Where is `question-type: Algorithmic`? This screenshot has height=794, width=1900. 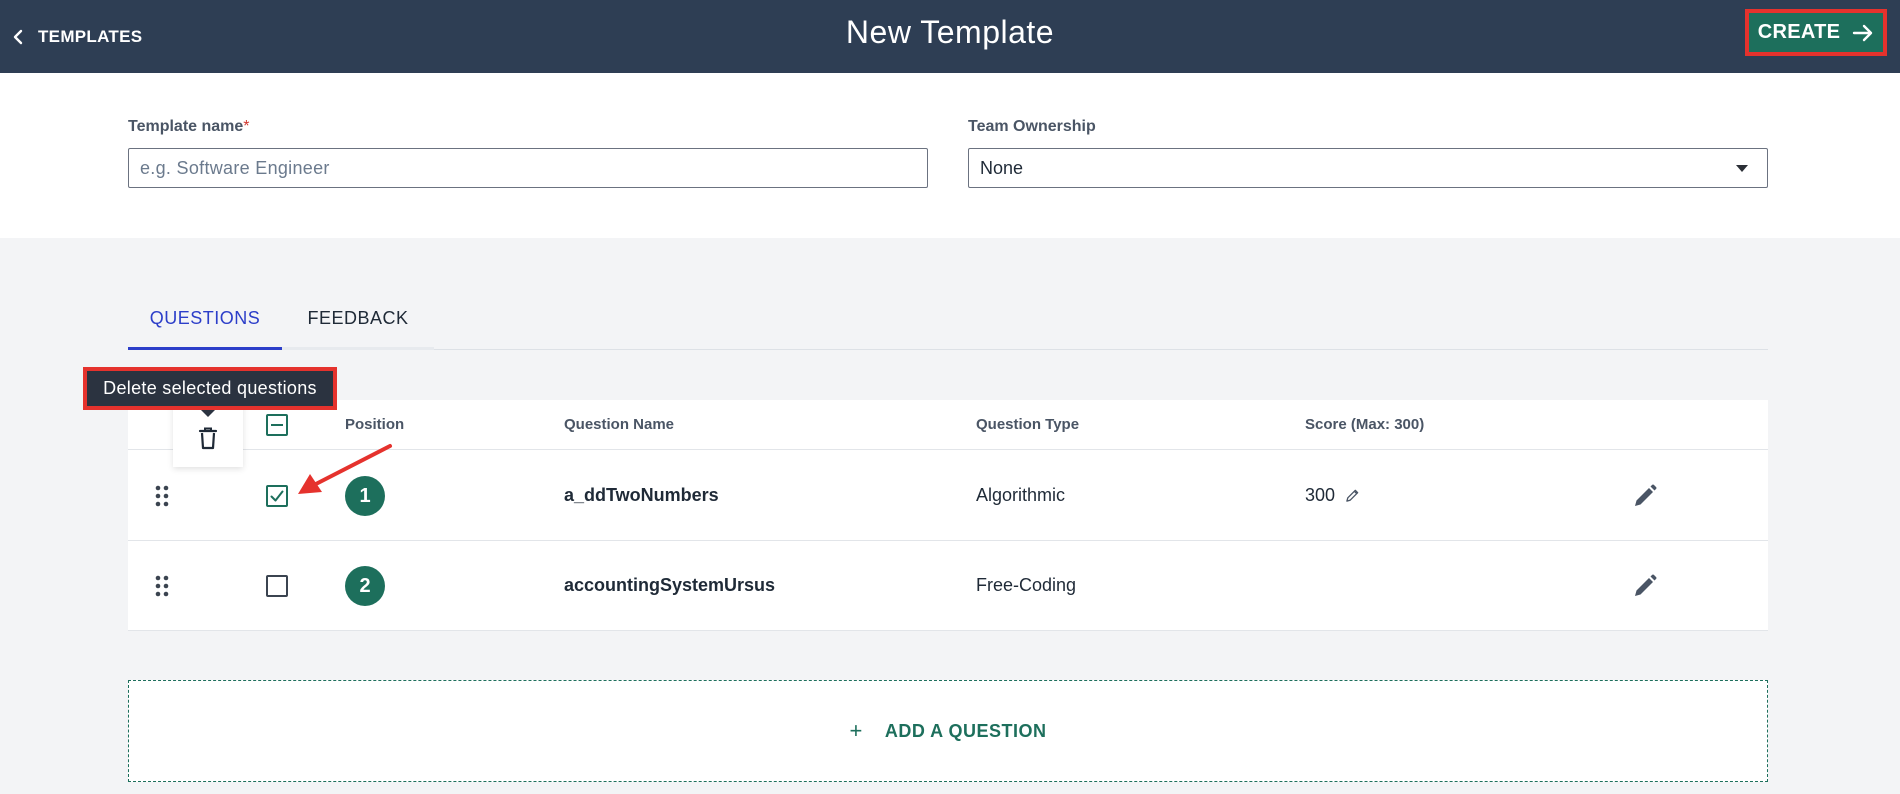 question-type: Algorithmic is located at coordinates (1021, 495).